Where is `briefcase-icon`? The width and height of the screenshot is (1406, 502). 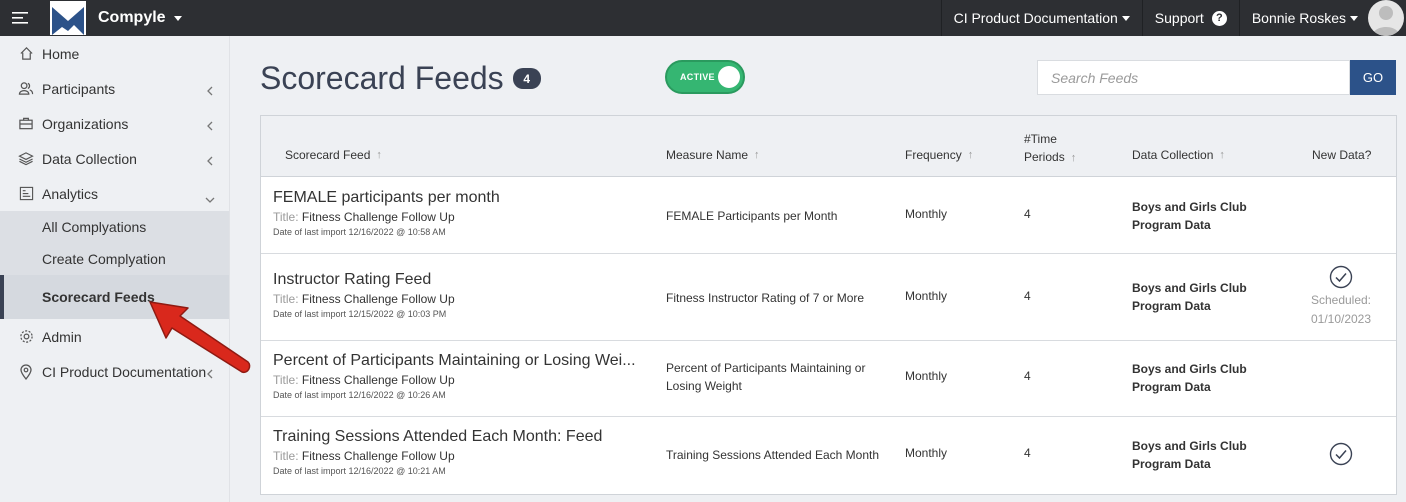 briefcase-icon is located at coordinates (26, 124).